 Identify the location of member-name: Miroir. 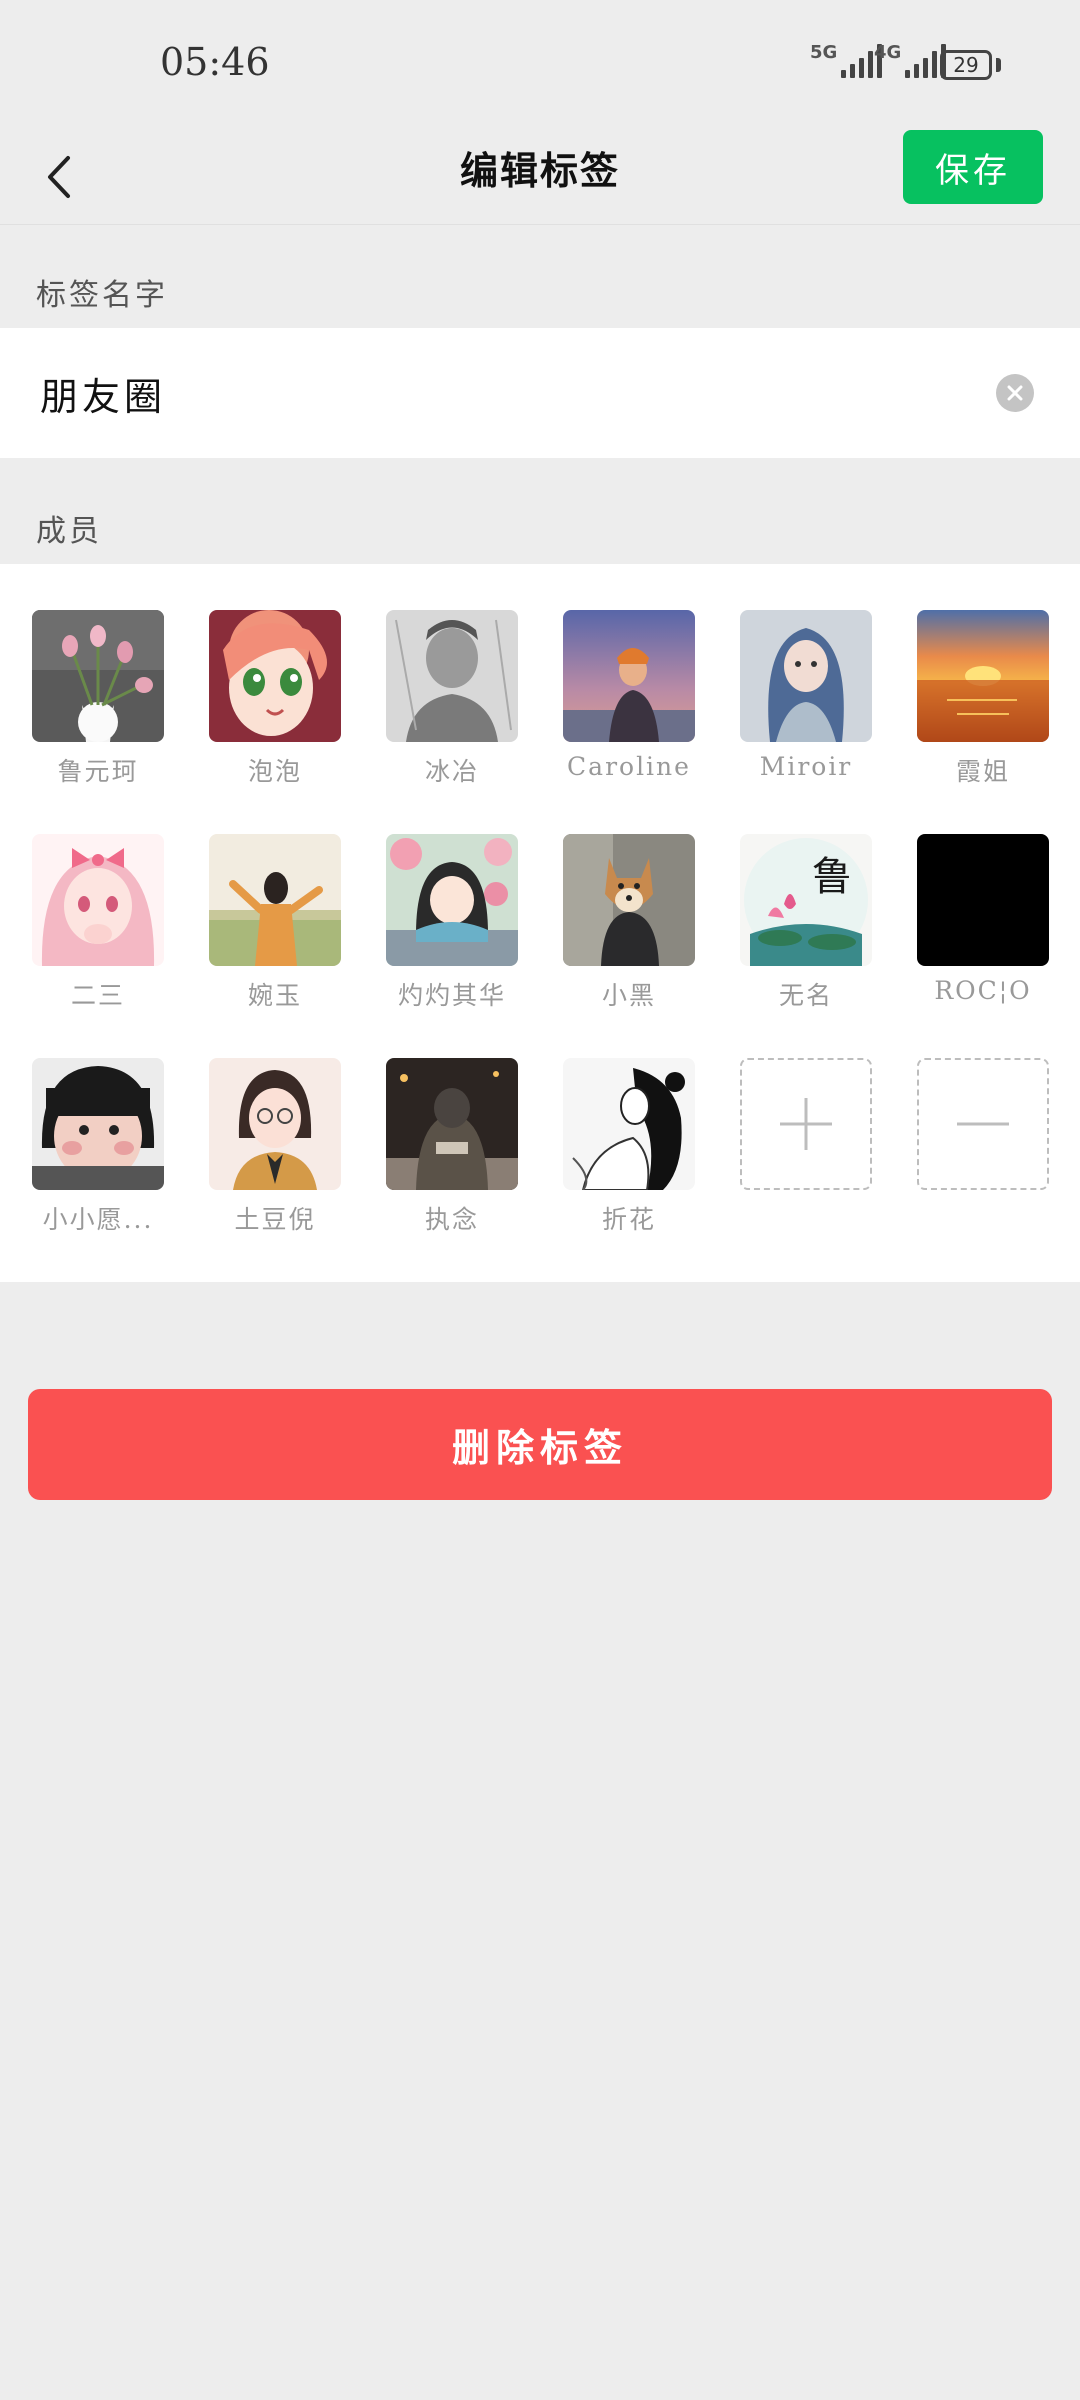
(806, 766).